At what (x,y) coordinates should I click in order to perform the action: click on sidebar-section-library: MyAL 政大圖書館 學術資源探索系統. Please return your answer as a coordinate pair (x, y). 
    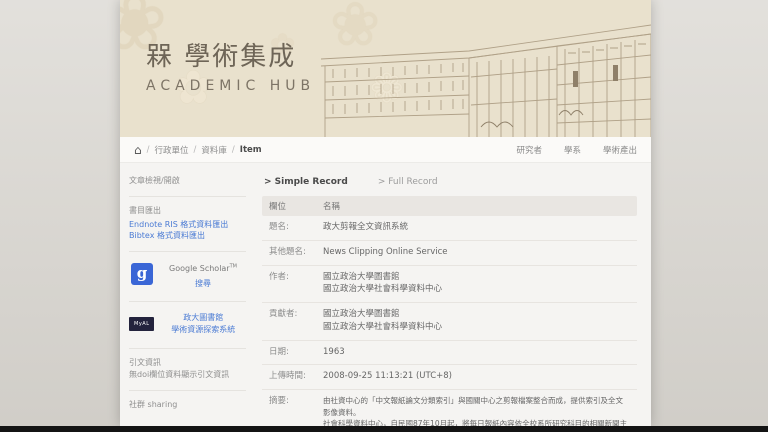
    Looking at the image, I should click on (187, 324).